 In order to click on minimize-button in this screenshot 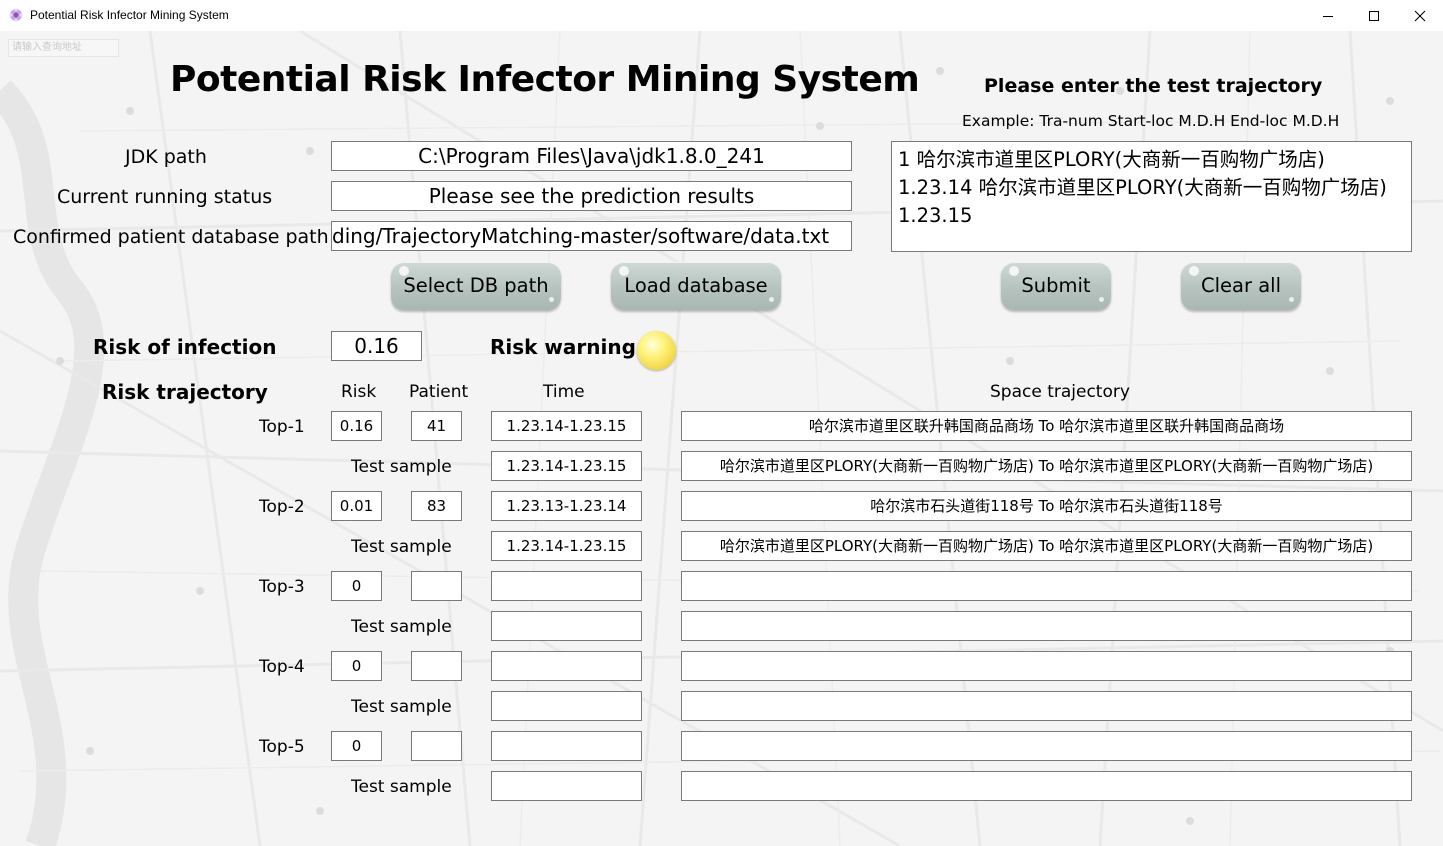, I will do `click(1328, 15)`.